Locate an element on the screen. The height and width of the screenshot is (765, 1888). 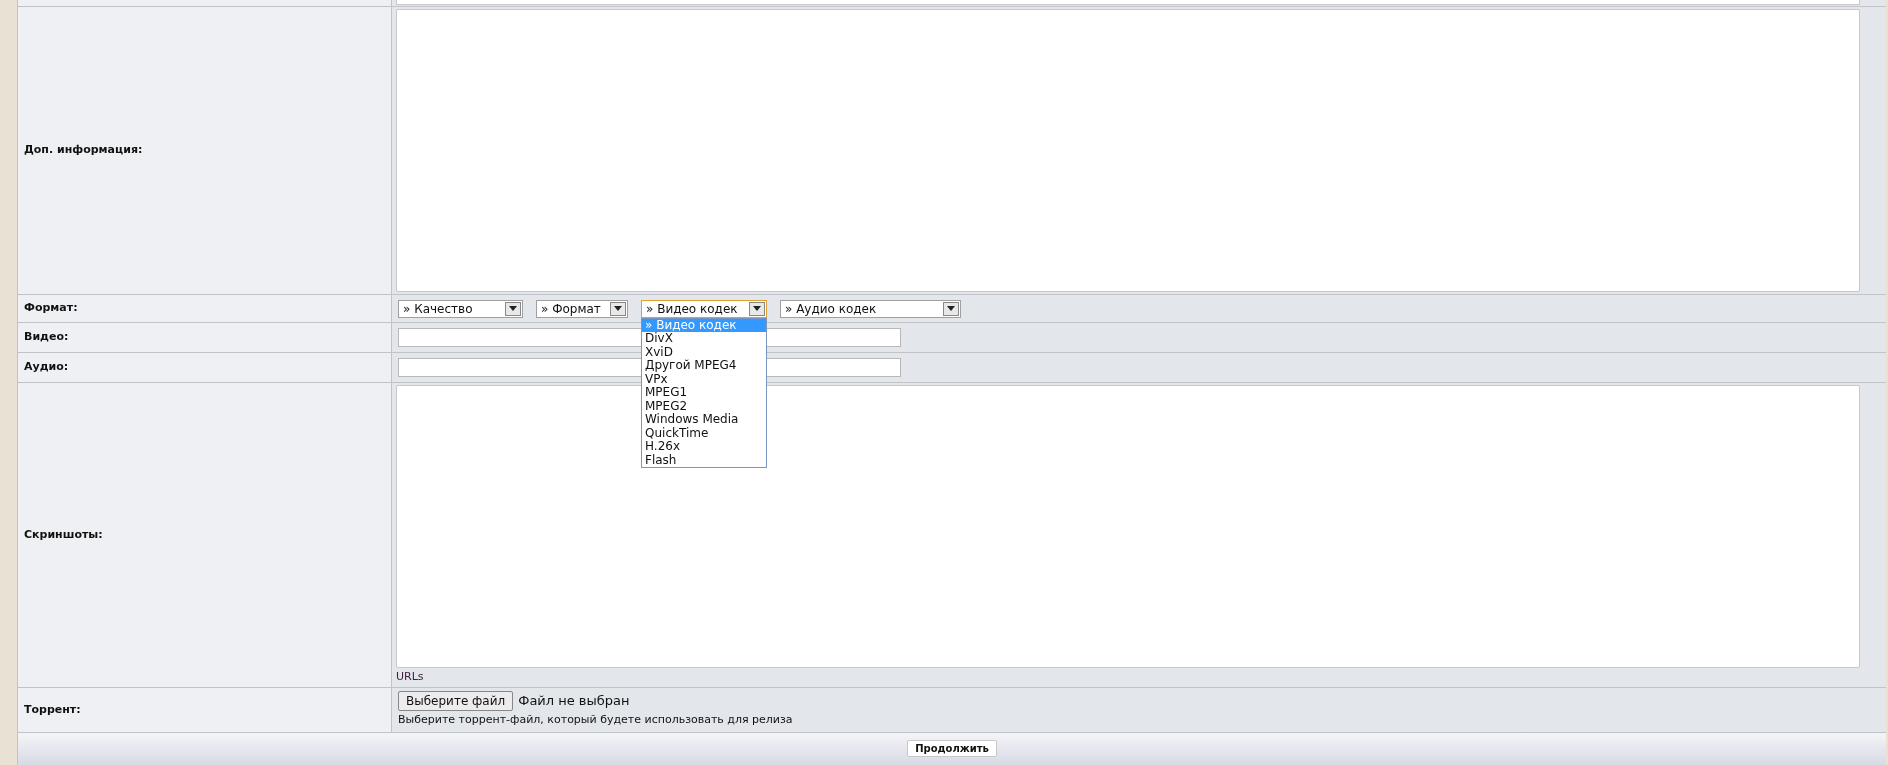
field-label: Торрент: is located at coordinates (52, 709).